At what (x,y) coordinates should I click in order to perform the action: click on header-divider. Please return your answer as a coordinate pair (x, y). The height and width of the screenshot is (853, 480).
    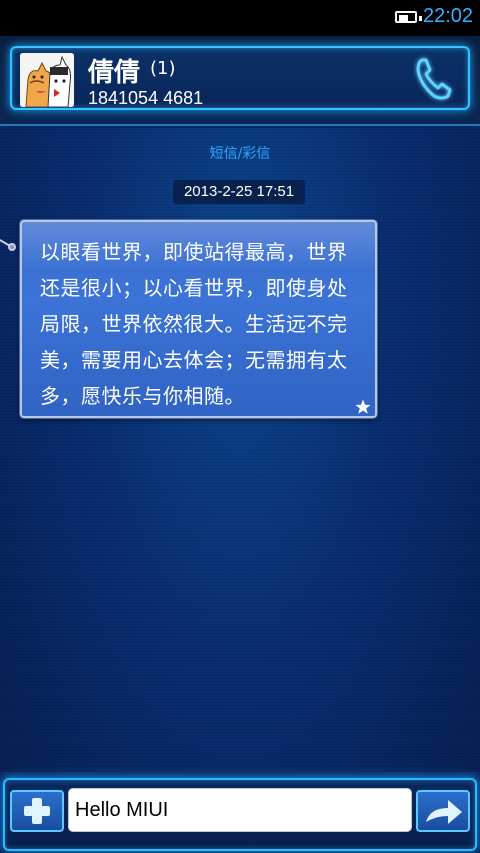
    Looking at the image, I should click on (240, 125).